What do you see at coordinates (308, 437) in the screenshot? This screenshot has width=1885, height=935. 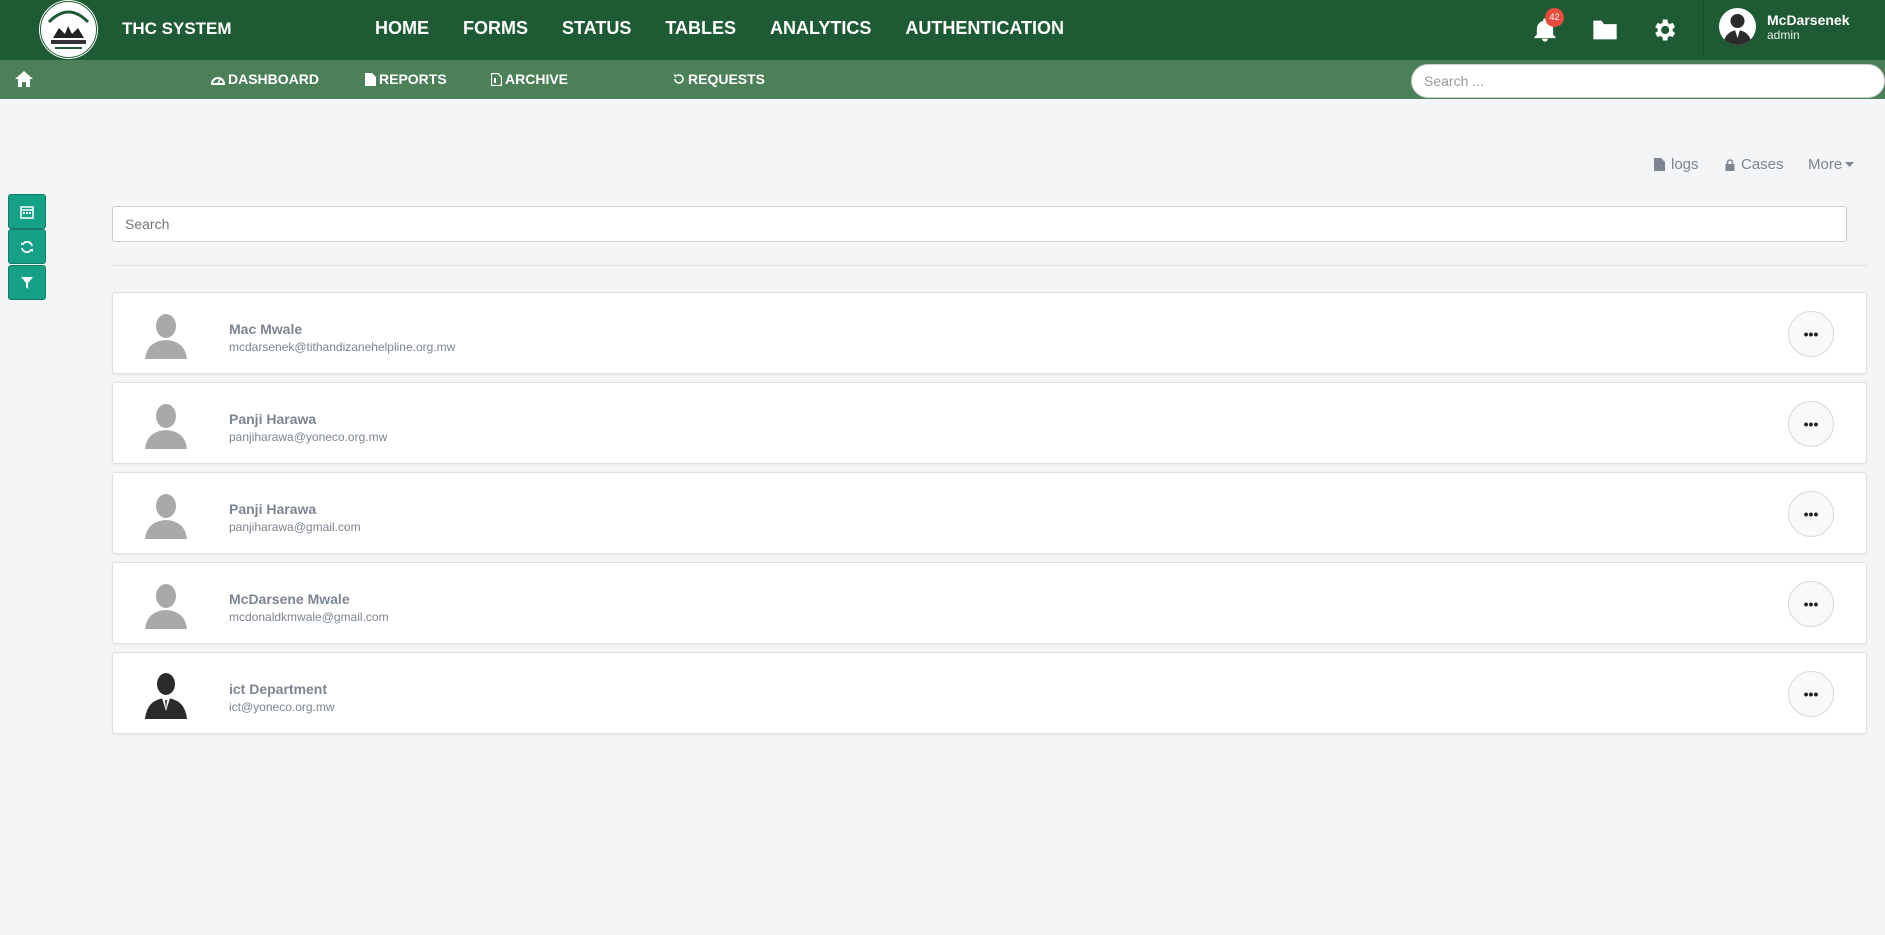 I see `user-email: panjiharawa@yoneco.org.mw` at bounding box center [308, 437].